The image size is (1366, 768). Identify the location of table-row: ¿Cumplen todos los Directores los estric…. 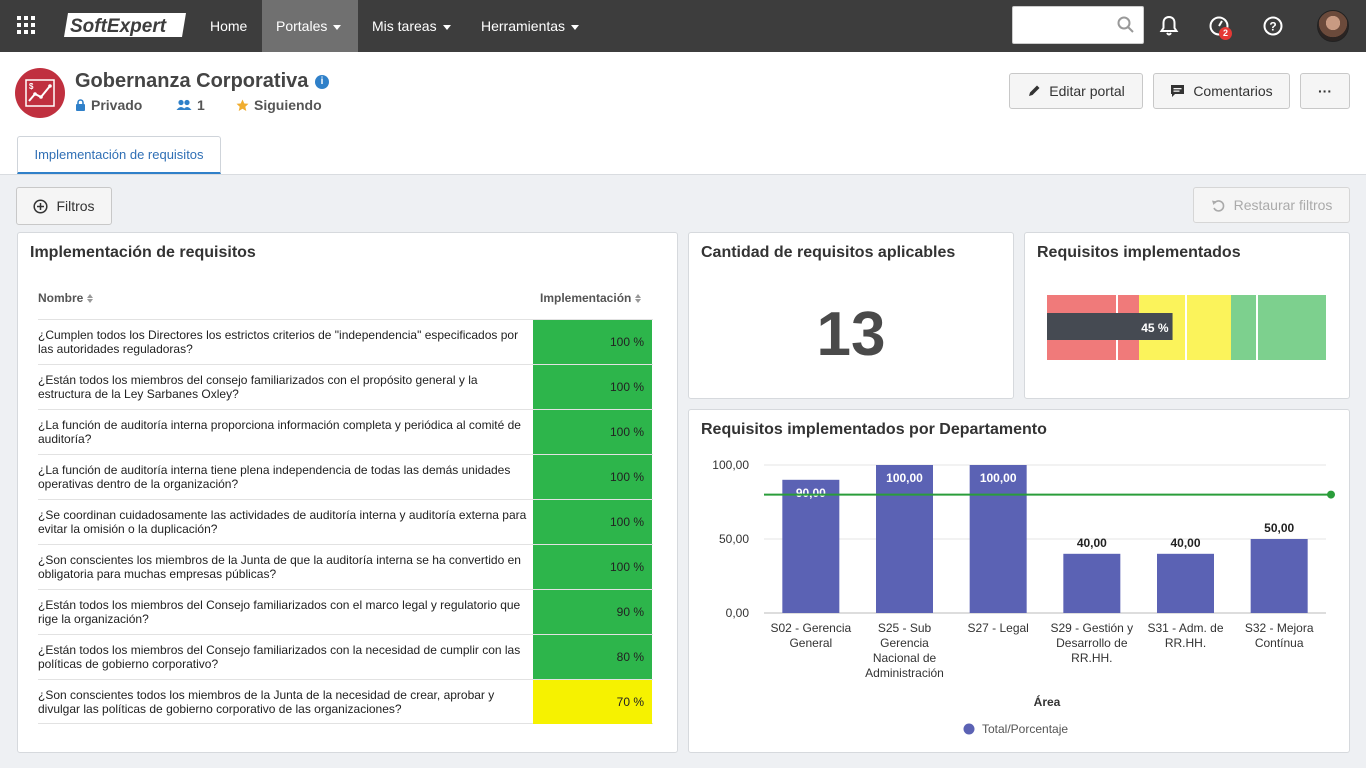
(345, 341).